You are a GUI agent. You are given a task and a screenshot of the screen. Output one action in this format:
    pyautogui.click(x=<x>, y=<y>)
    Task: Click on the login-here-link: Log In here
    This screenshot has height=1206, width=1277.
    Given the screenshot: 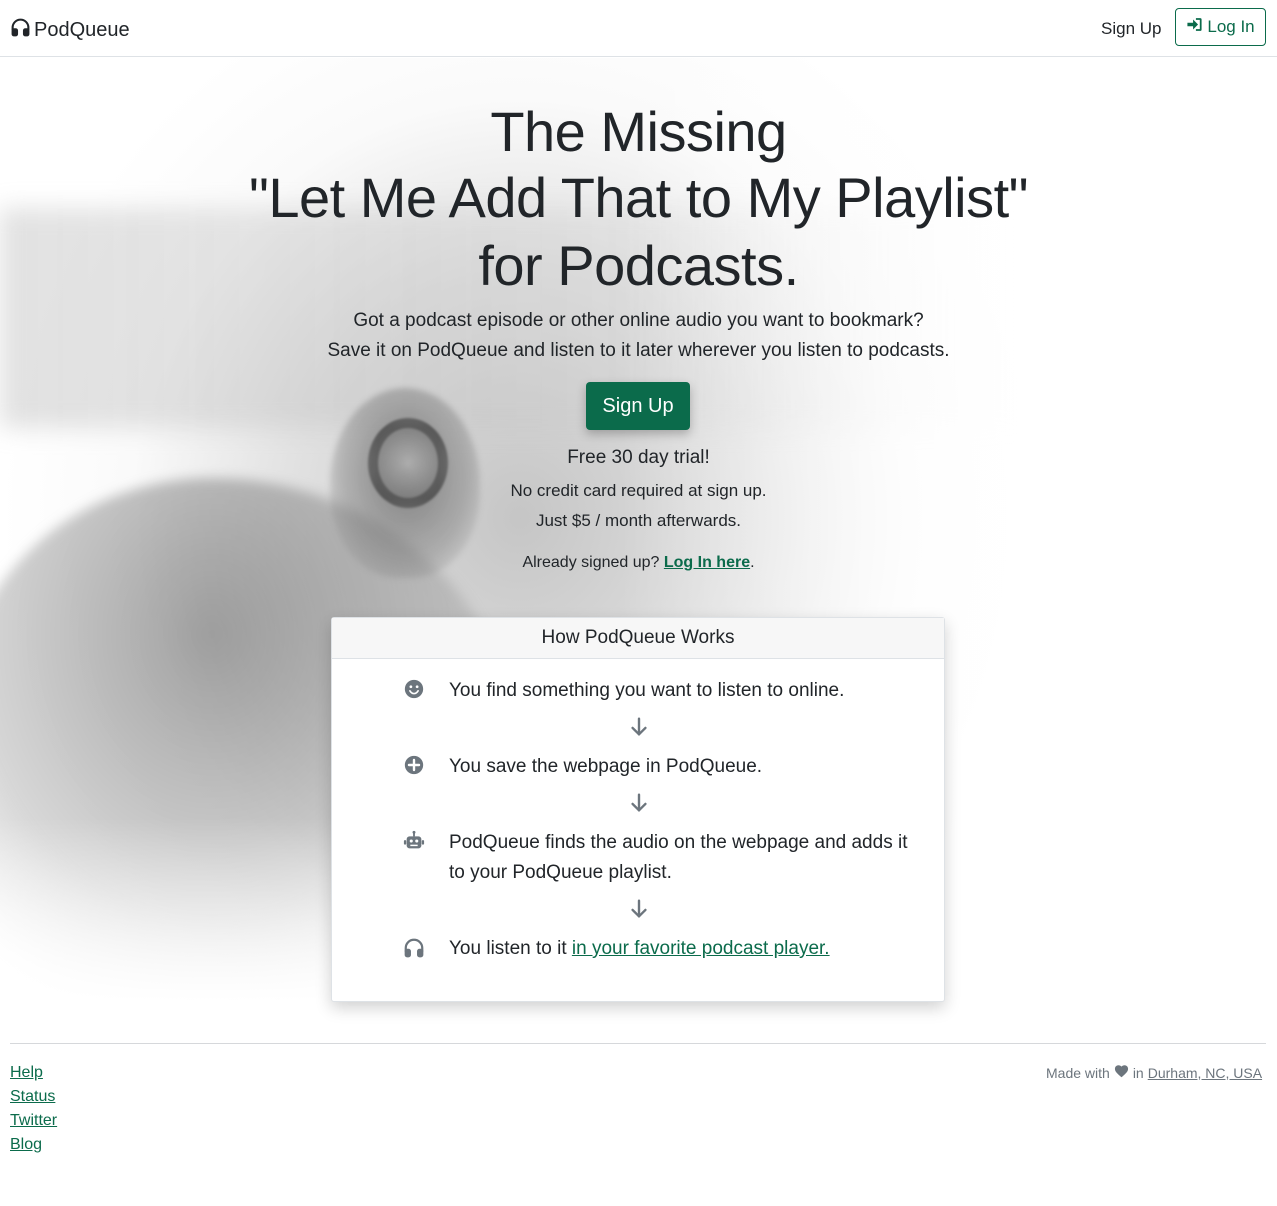 What is the action you would take?
    pyautogui.click(x=707, y=562)
    